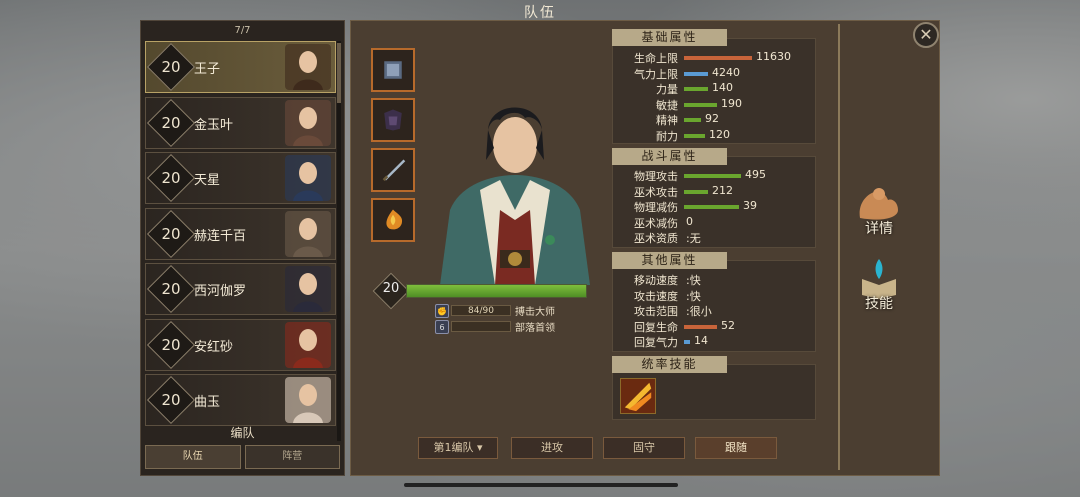  What do you see at coordinates (667, 105) in the screenshot?
I see `stat-label: 敏捷` at bounding box center [667, 105].